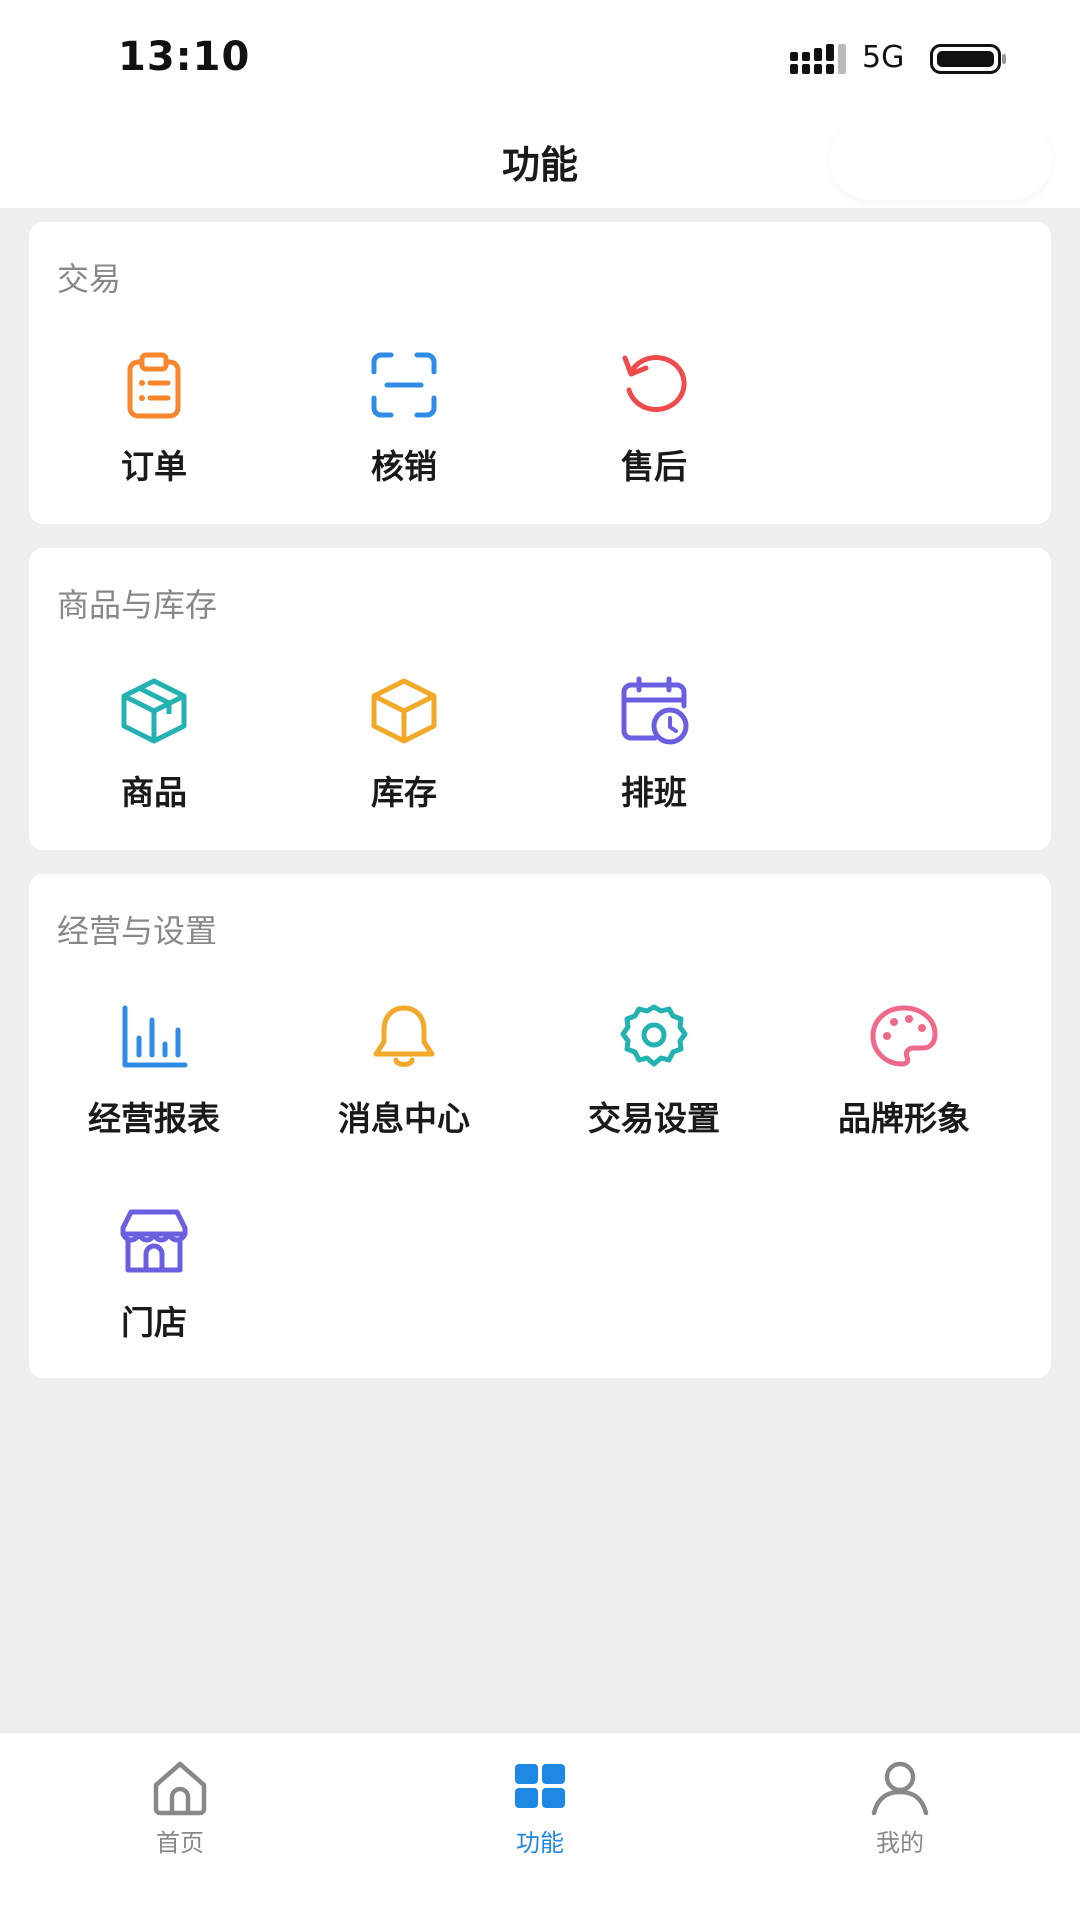 The height and width of the screenshot is (1921, 1080). I want to click on menu-item-label: 交易设置, so click(654, 1118).